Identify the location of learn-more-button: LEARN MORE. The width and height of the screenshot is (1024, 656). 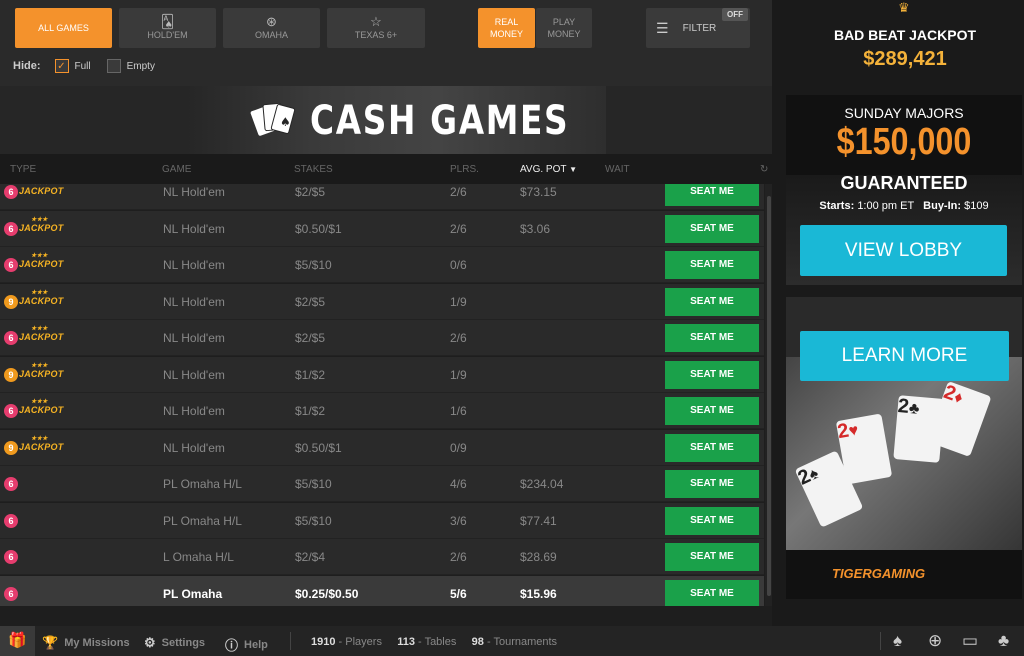
(904, 356).